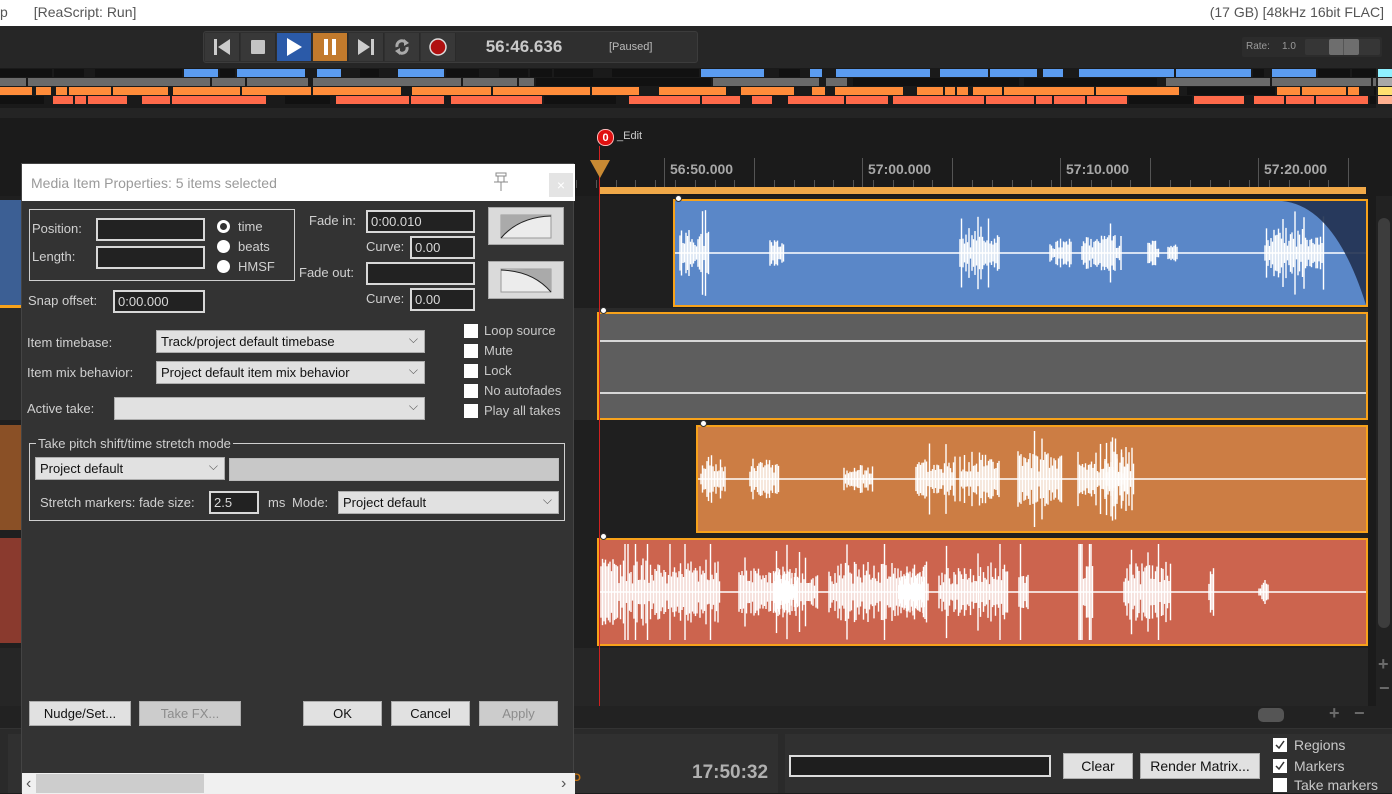  I want to click on time-display: 56:46.636, so click(524, 47).